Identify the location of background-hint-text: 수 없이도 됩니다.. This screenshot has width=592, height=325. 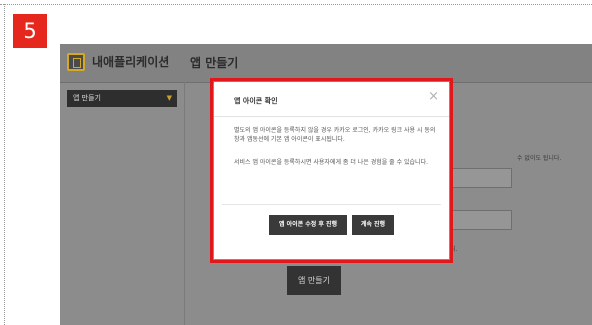
(539, 158).